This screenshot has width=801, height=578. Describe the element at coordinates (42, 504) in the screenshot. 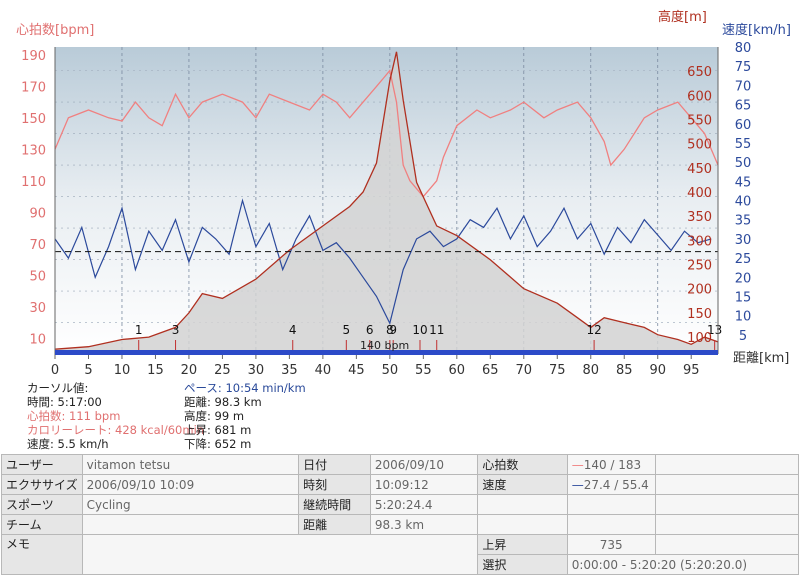

I see `sport-label: スポーツ` at that location.